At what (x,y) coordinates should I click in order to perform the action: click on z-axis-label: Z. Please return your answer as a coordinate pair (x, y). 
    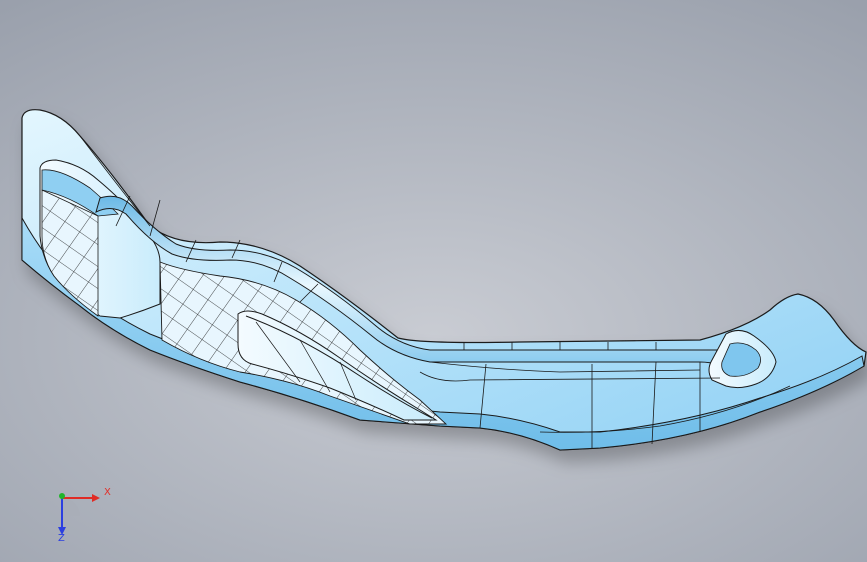
    Looking at the image, I should click on (61, 538).